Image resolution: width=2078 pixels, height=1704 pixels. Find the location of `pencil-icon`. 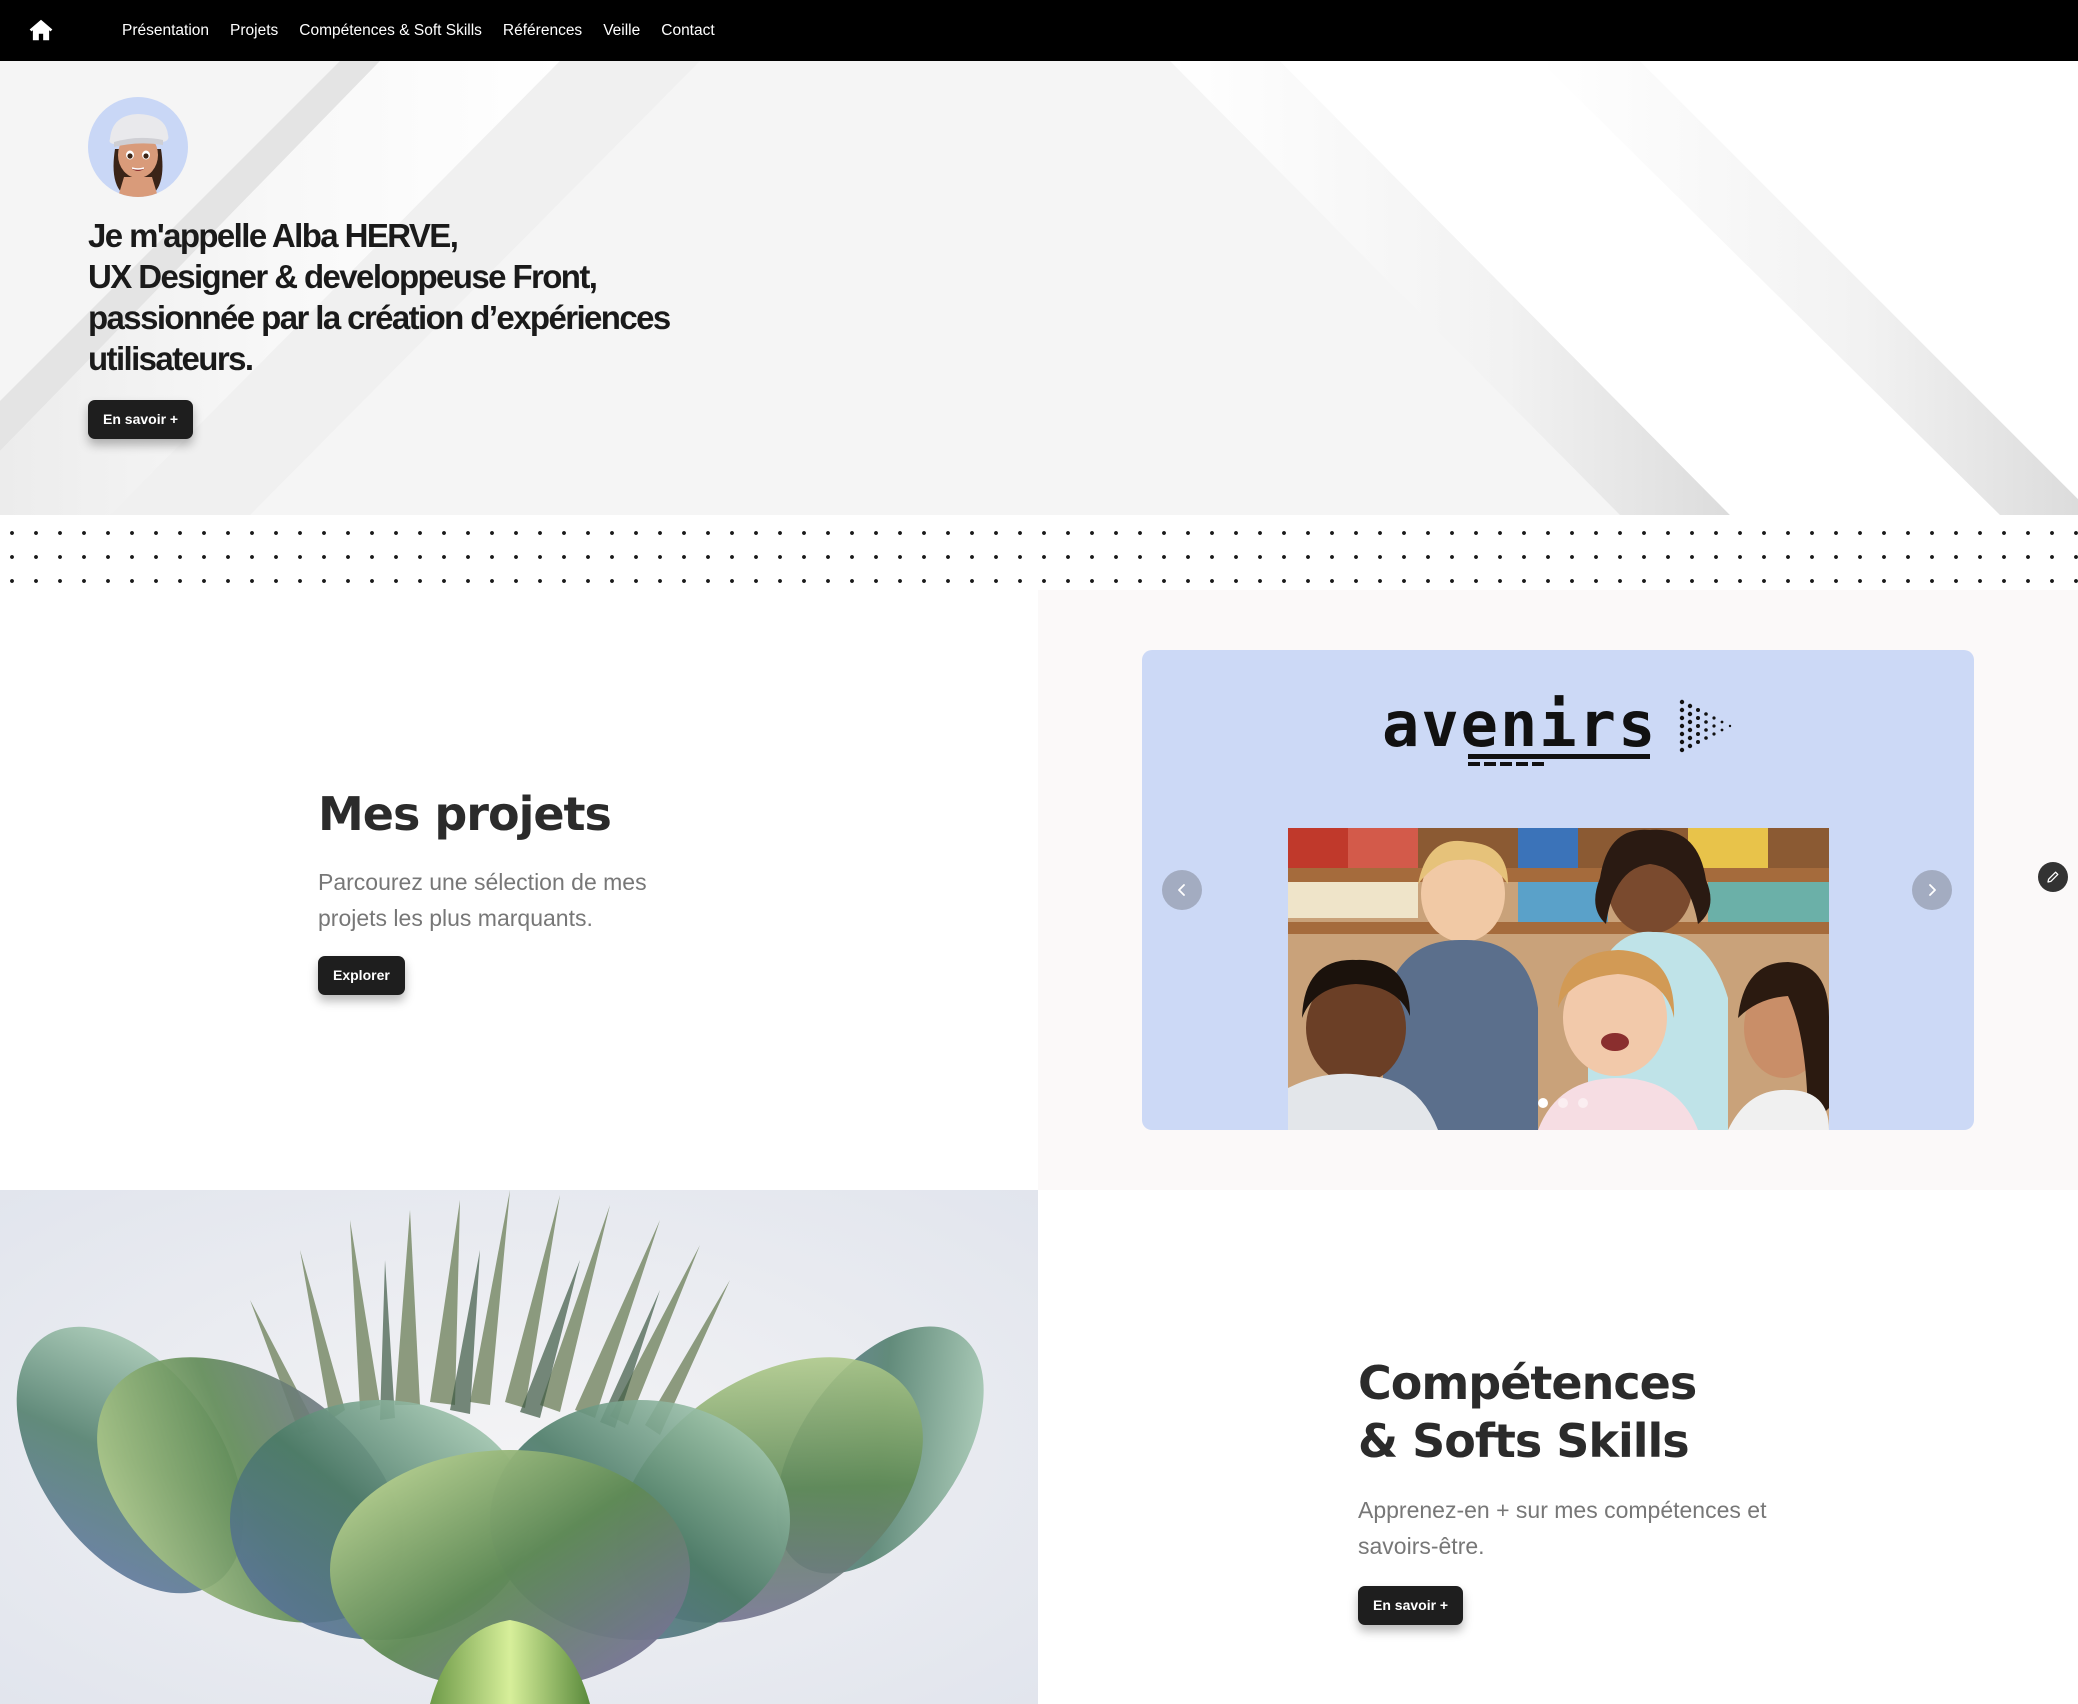

pencil-icon is located at coordinates (2053, 877).